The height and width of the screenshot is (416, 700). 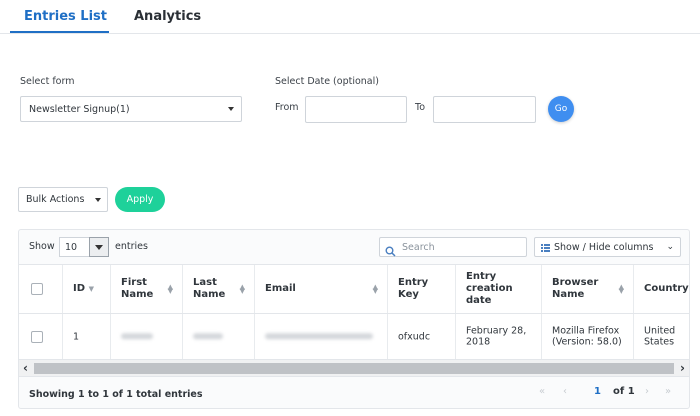 I want to click on column-header-label: Entry creation date, so click(x=489, y=288).